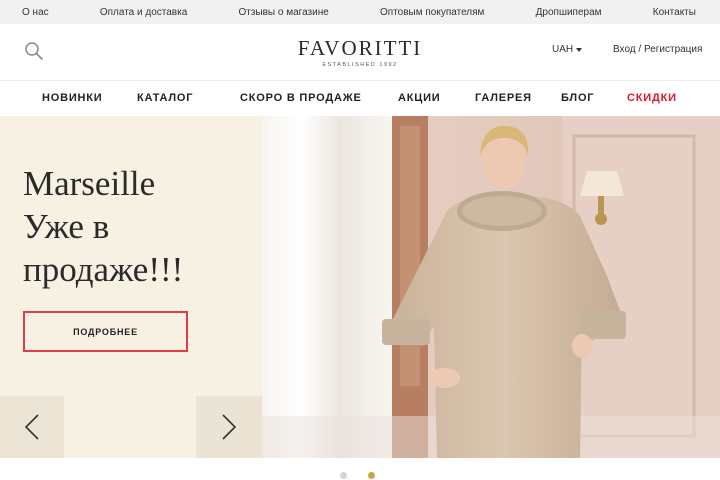 The image size is (720, 480). Describe the element at coordinates (165, 98) in the screenshot. I see `nav-item-catalog: КАТАЛОГ` at that location.